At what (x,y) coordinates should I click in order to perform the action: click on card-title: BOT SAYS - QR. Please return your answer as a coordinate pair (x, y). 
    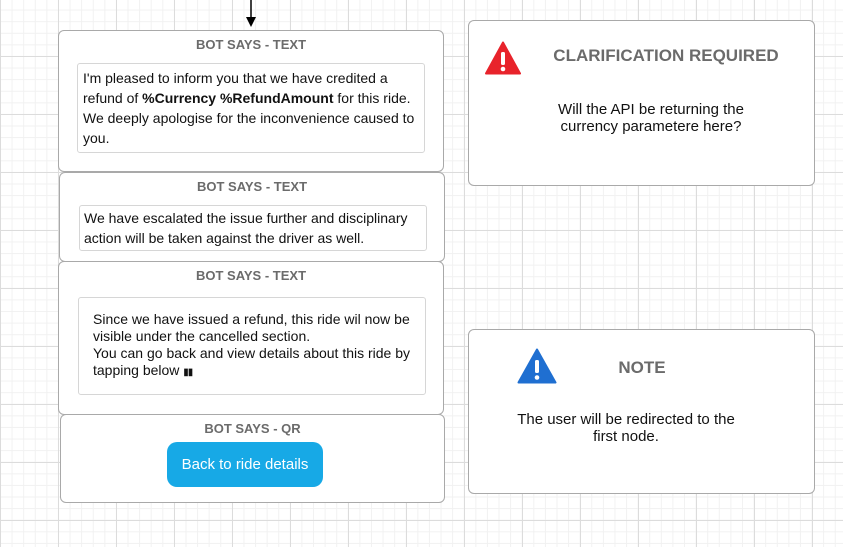
    Looking at the image, I should click on (252, 428).